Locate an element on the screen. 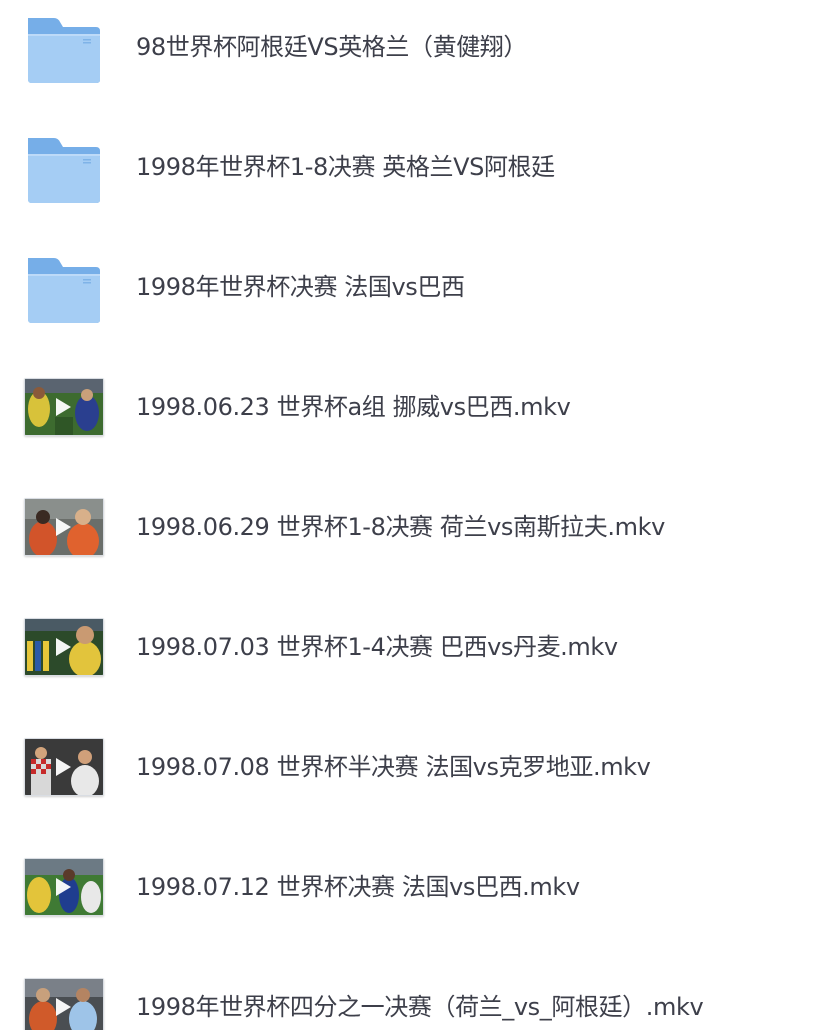  file-name: 1998年世界杯四分之一决赛（荷兰_vs_阿根廷）.mkv is located at coordinates (420, 1007).